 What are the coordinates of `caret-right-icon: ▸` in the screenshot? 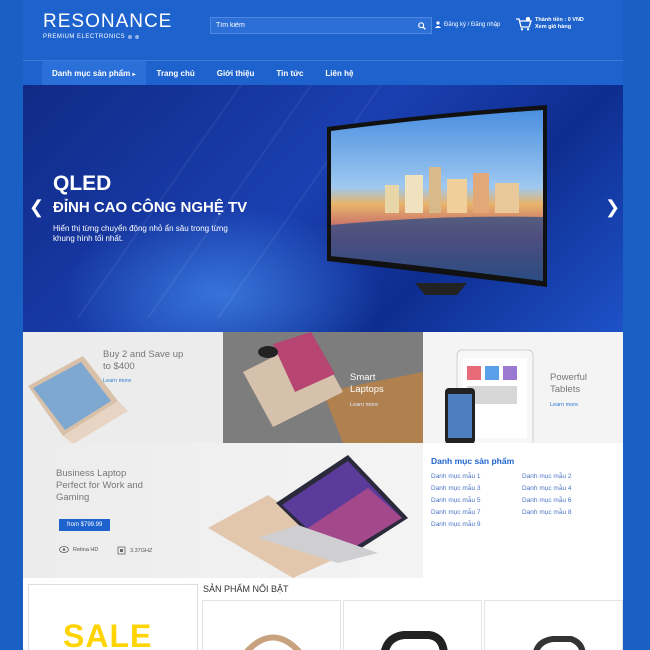 It's located at (134, 74).